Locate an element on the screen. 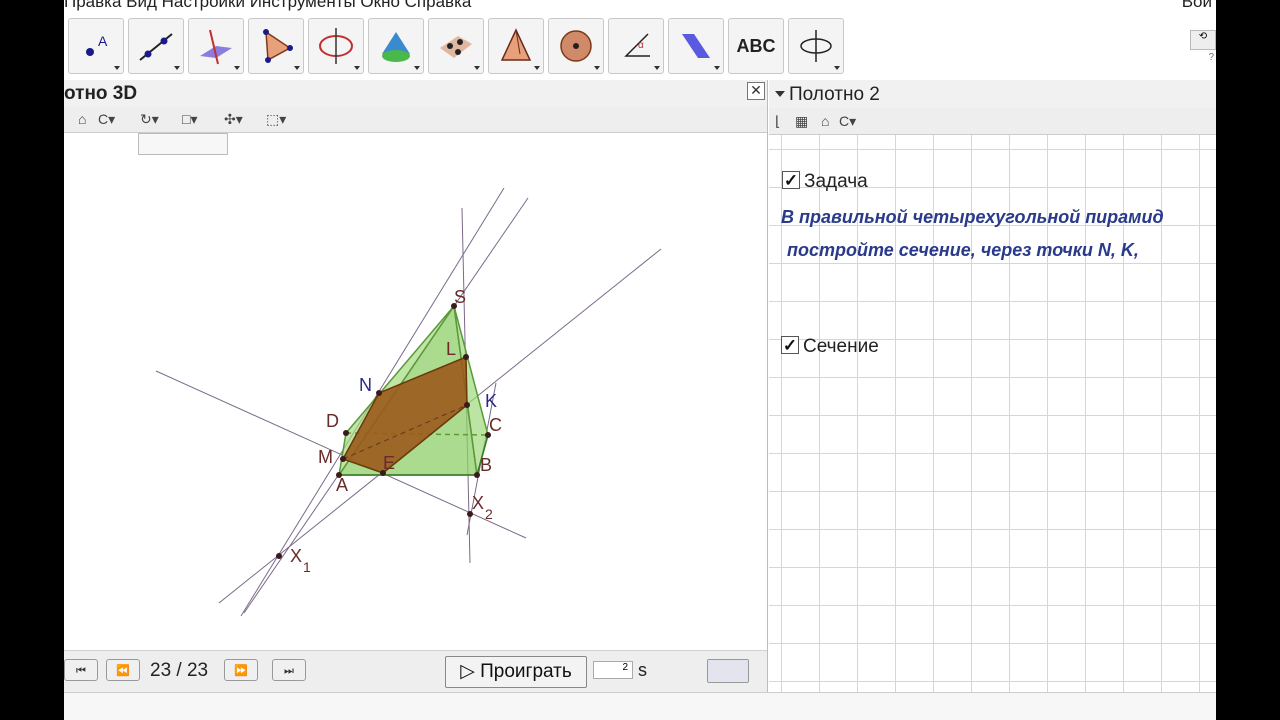 This screenshot has height=720, width=1280. label-A: A is located at coordinates (342, 485).